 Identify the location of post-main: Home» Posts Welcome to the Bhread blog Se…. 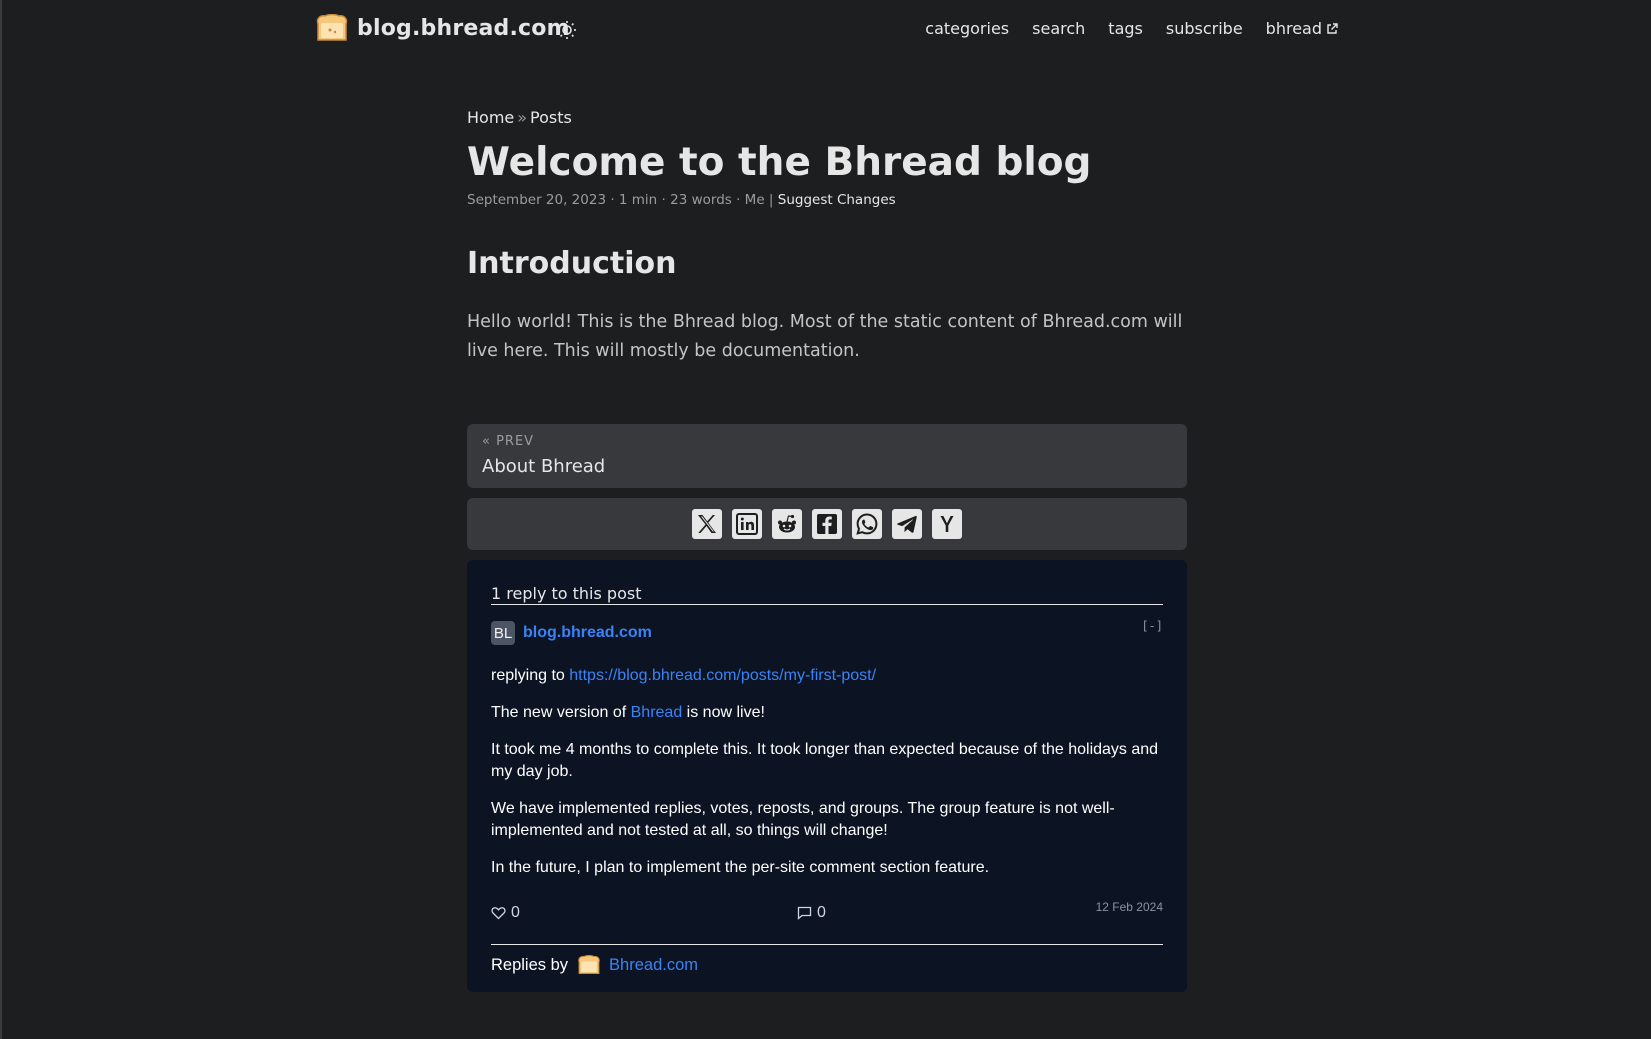
(827, 246).